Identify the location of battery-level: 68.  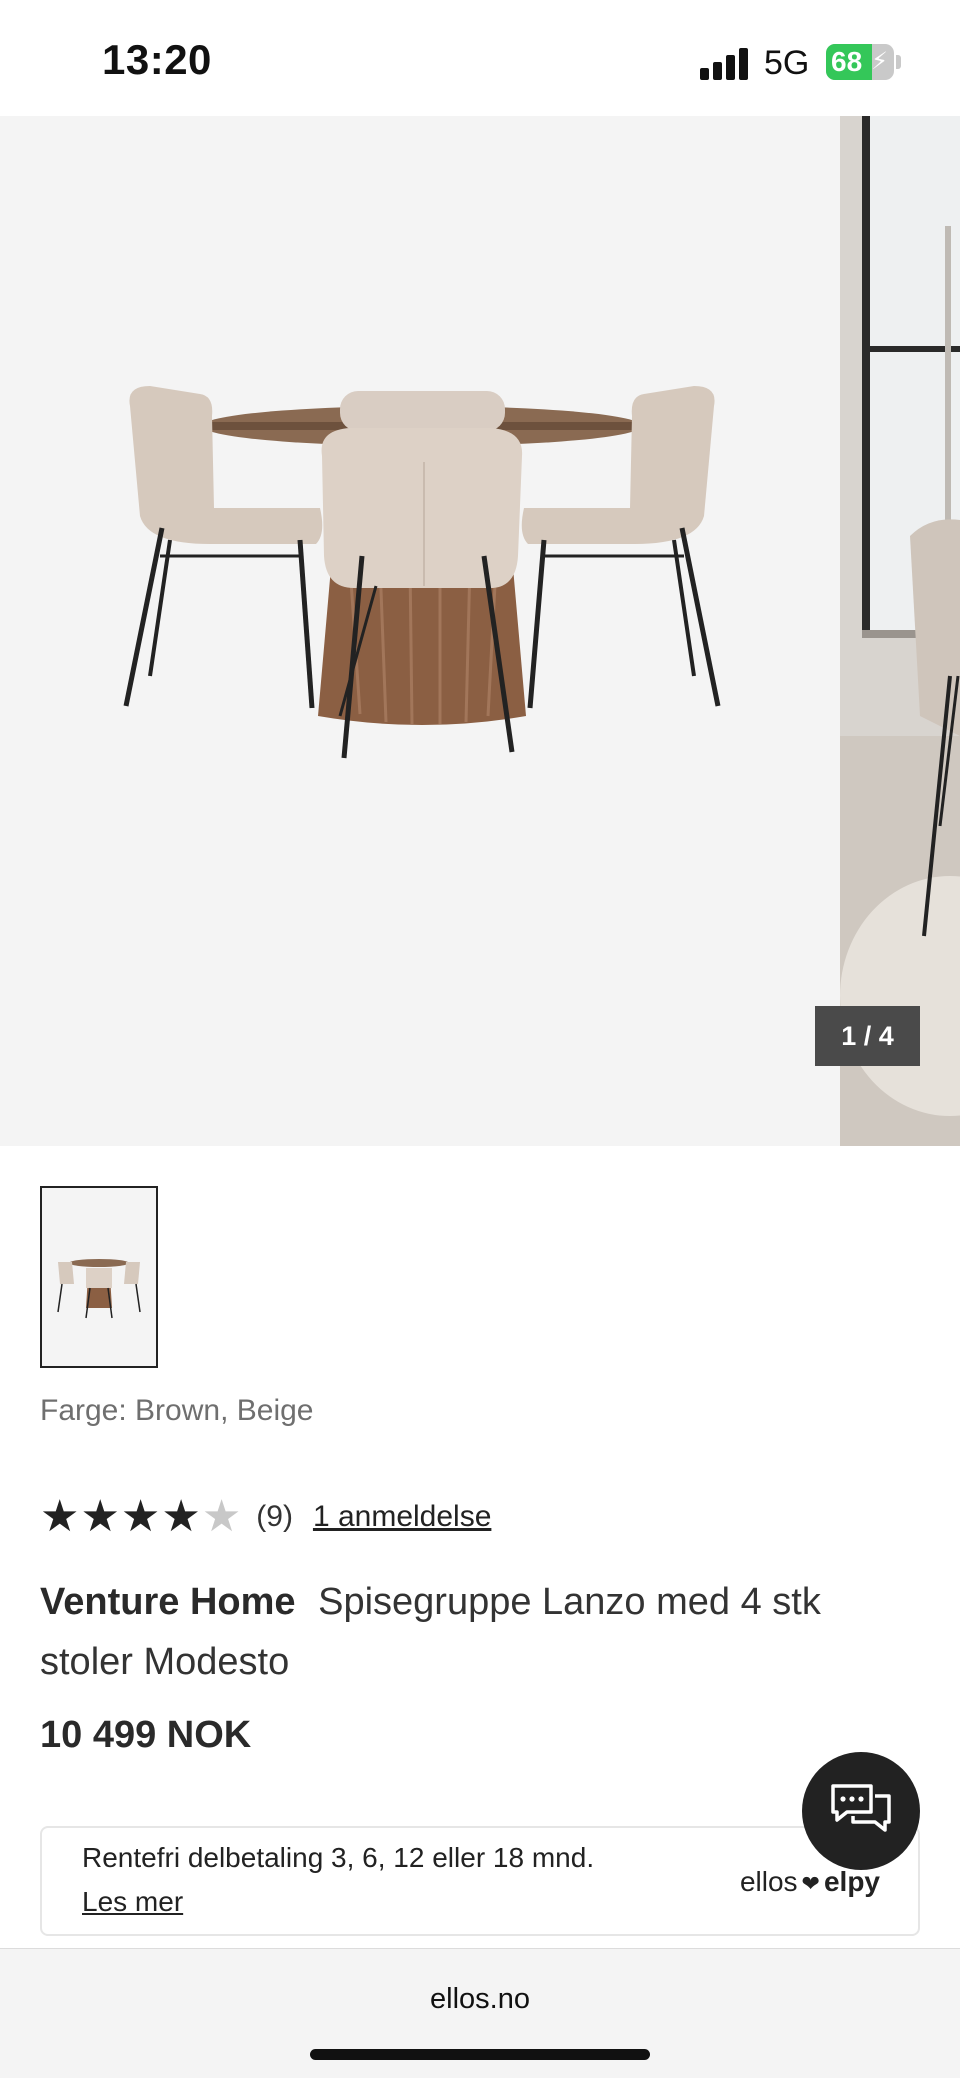
(847, 61).